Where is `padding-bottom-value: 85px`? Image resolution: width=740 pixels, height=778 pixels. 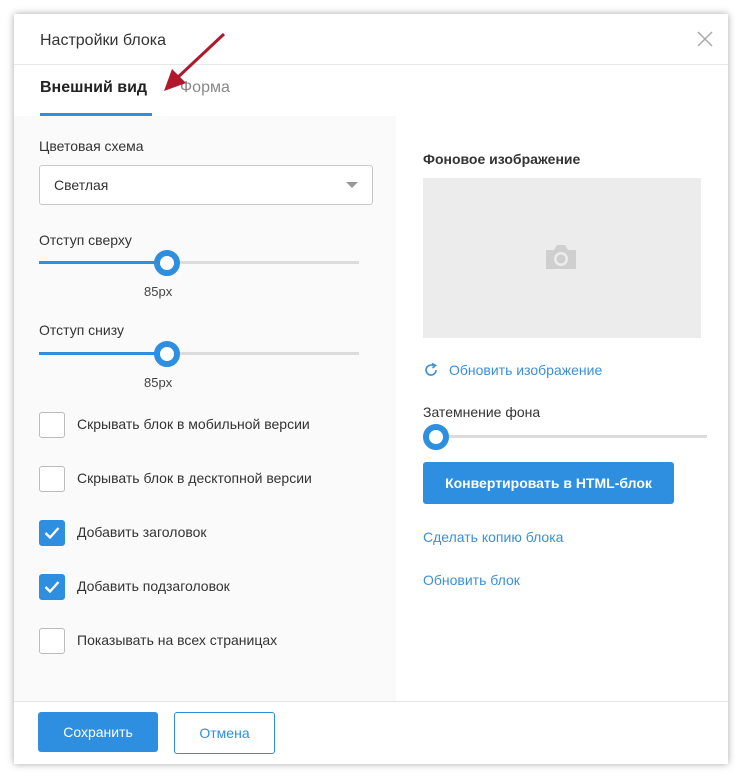
padding-bottom-value: 85px is located at coordinates (158, 382).